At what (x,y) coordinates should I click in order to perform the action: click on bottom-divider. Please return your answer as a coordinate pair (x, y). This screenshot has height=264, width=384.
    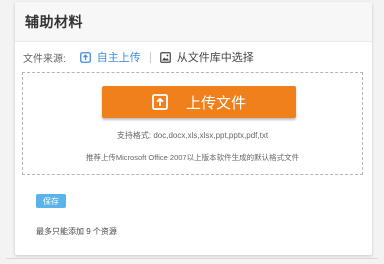
    Looking at the image, I should click on (192, 258).